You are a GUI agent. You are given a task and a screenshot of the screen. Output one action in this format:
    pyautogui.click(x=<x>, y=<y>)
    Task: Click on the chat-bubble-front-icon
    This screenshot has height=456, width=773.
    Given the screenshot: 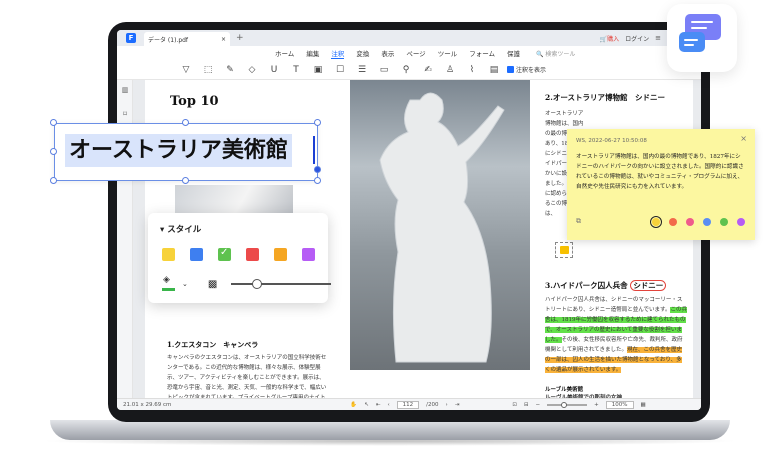 What is the action you would take?
    pyautogui.click(x=692, y=42)
    